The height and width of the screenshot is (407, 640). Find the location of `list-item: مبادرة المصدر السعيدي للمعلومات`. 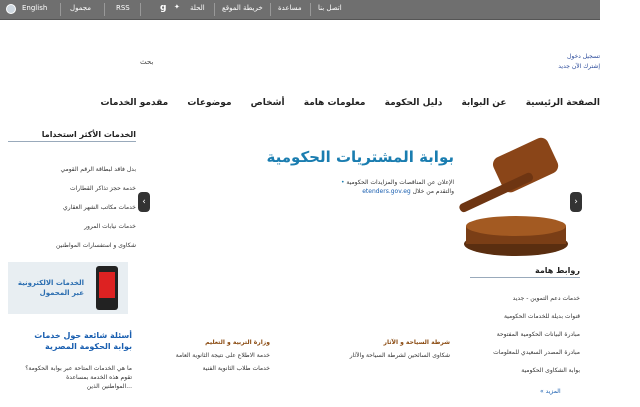

list-item: مبادرة المصدر السعيدي للمعلومات is located at coordinates (519, 353).